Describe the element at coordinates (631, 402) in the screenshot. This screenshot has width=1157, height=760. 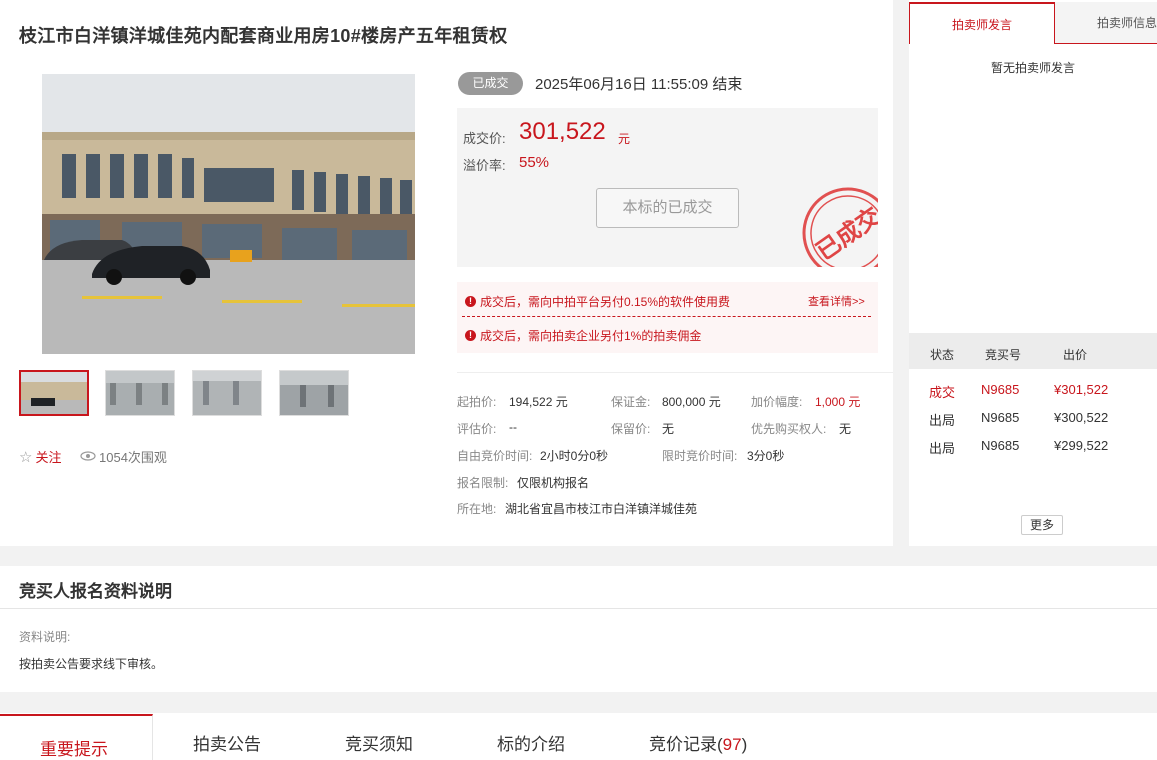
I see `deposit-label: 保证金:` at that location.